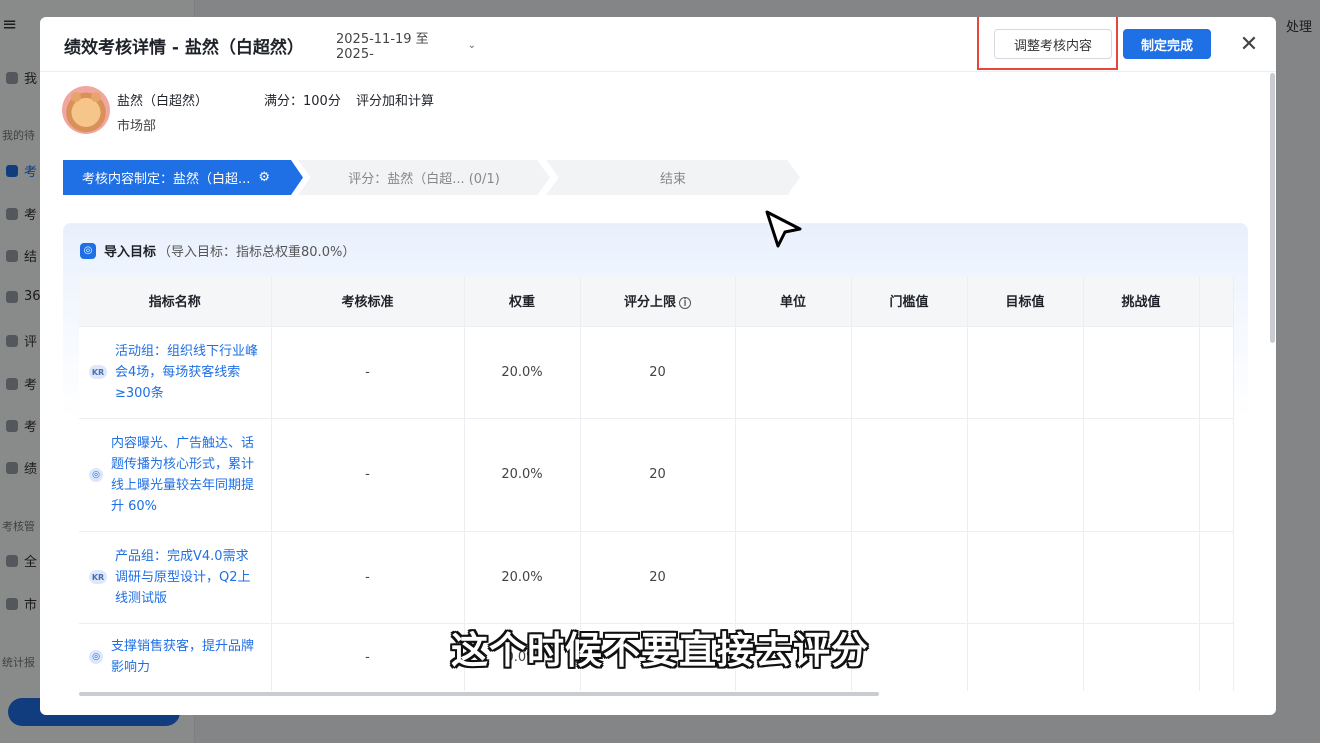  I want to click on indicator-name: KR 活动组：组织线下行业峰会4场，每场获客线索≥300条, so click(175, 372).